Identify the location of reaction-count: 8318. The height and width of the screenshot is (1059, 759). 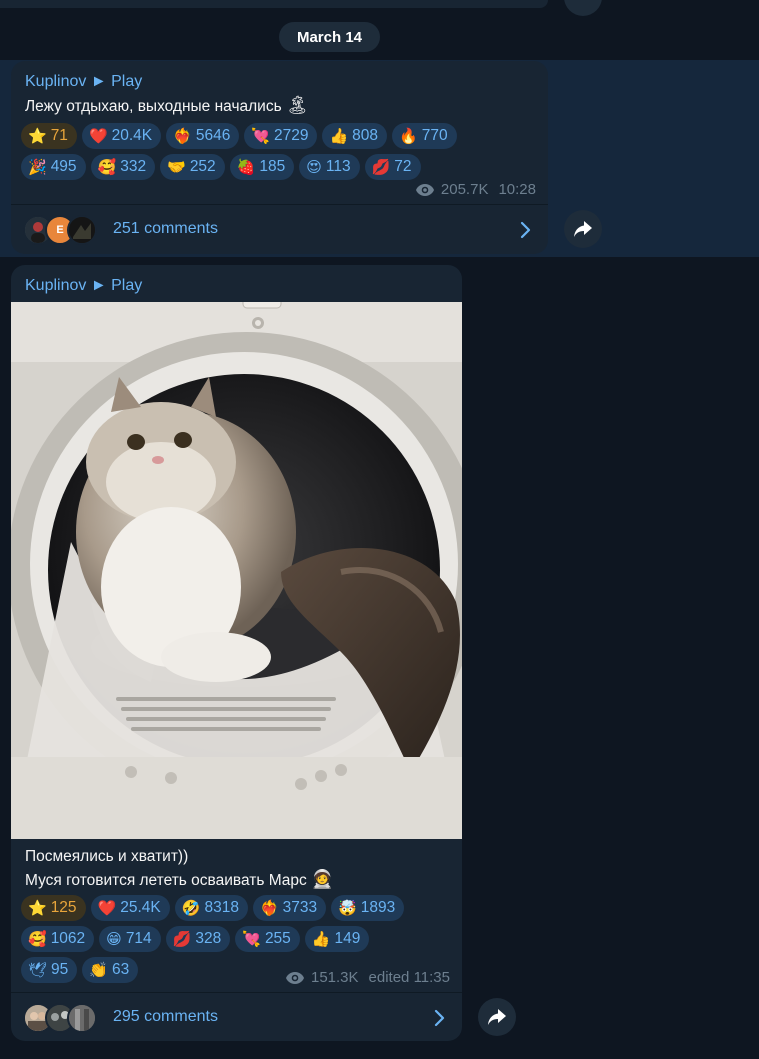
(221, 907).